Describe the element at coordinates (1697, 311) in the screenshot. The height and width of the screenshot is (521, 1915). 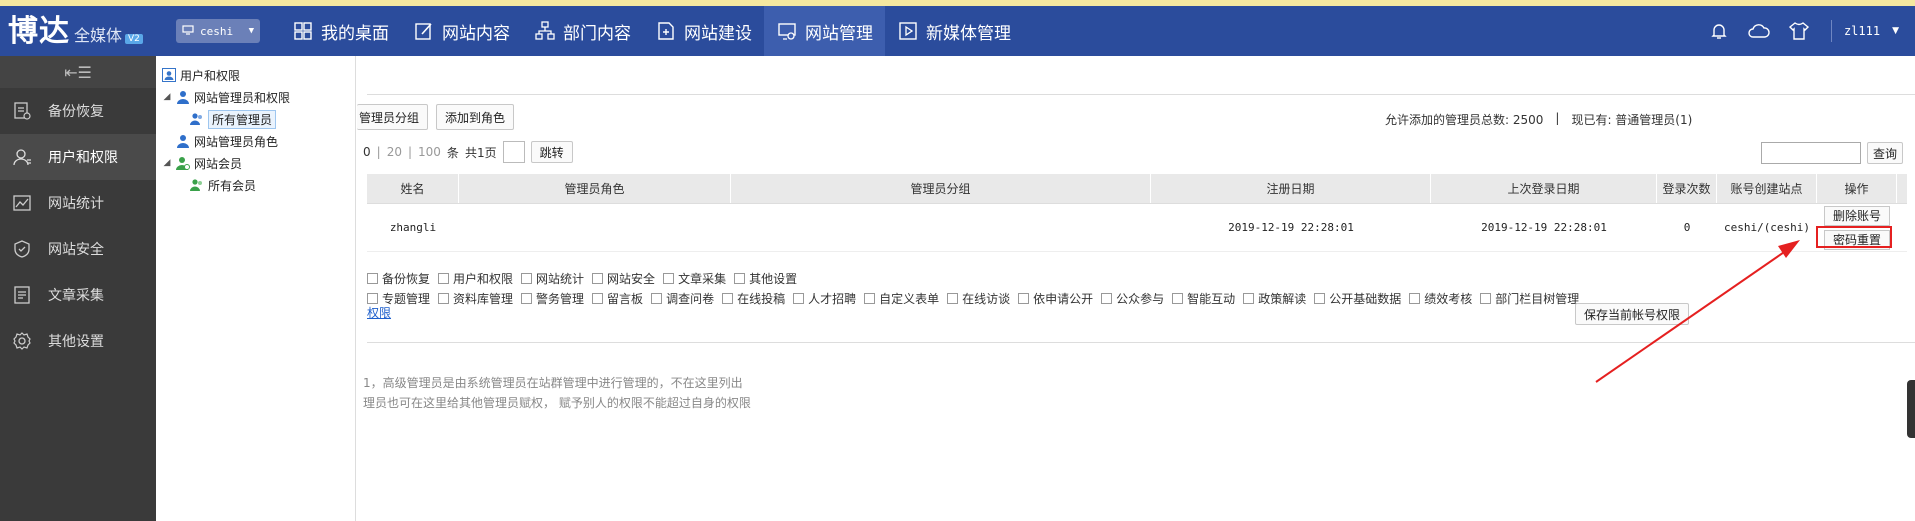
I see `red-arrow-annotation` at that location.